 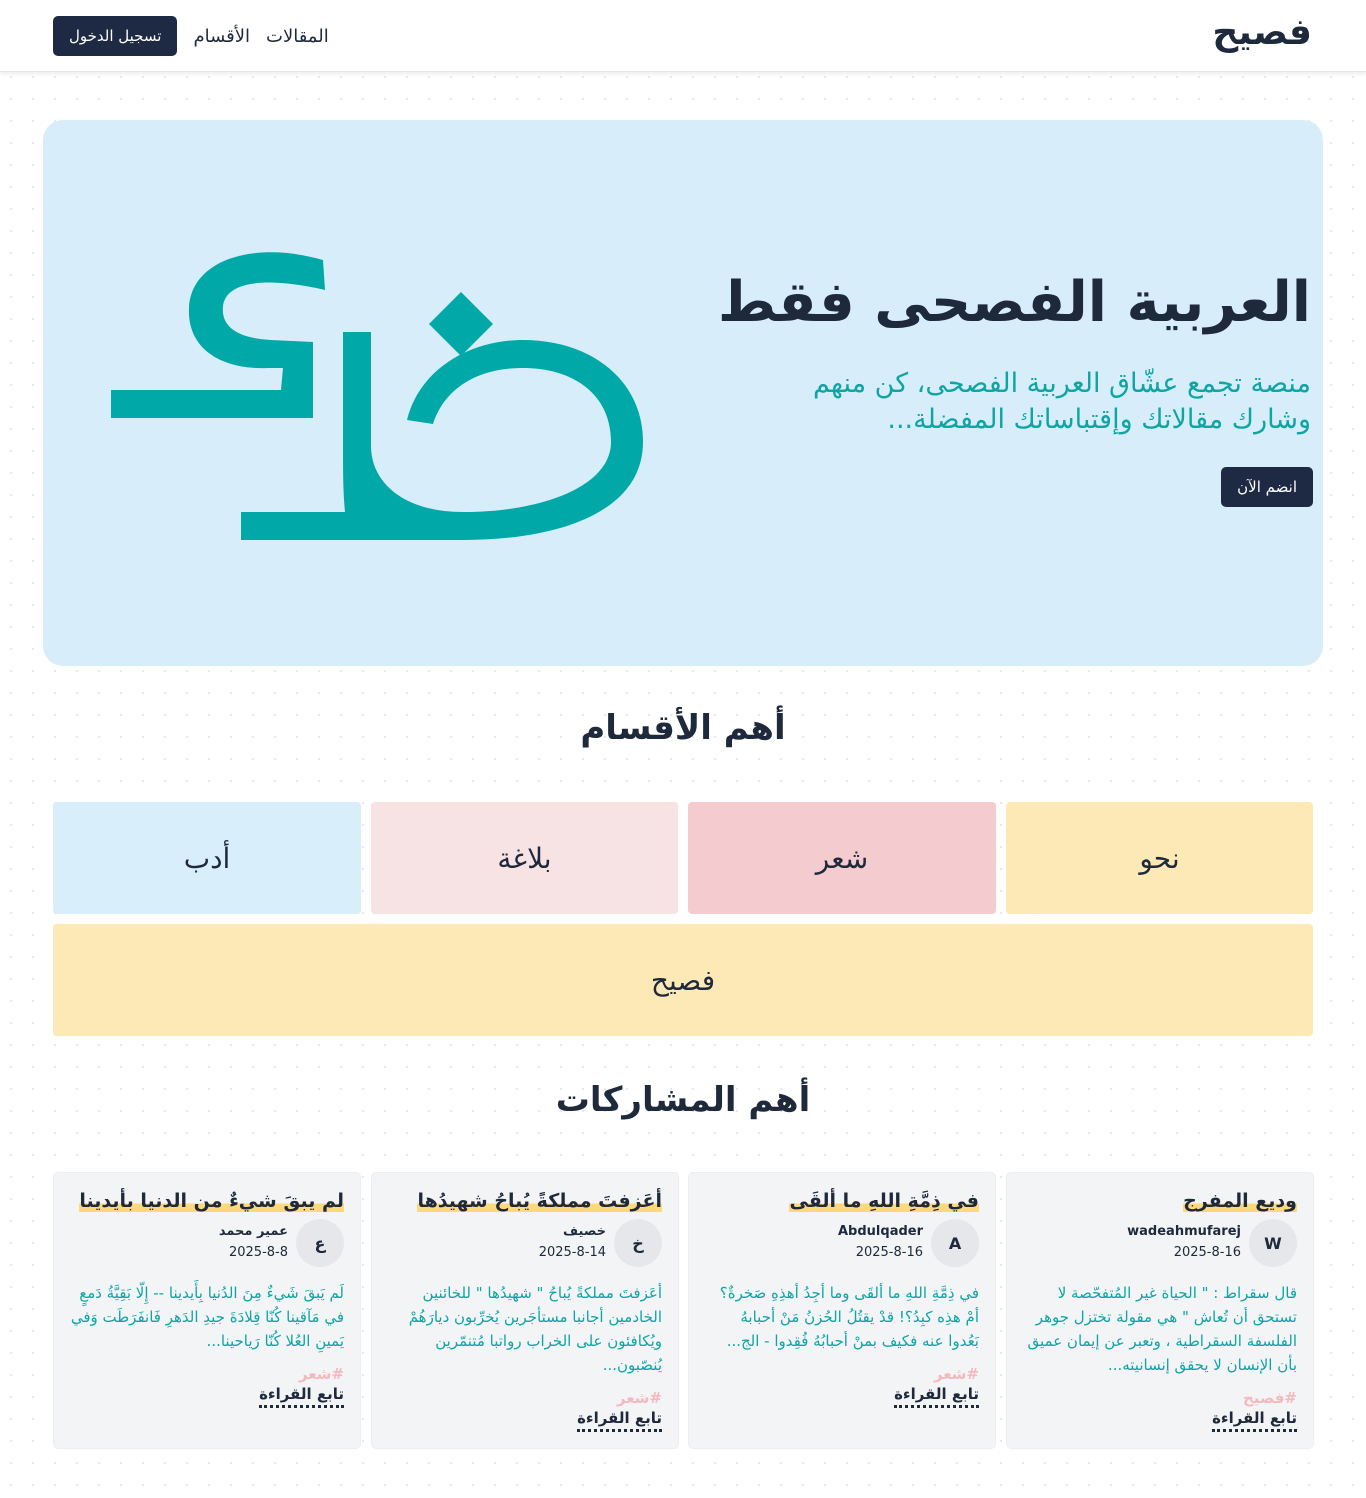 What do you see at coordinates (1159, 858) in the screenshot?
I see `category-nahw: نحو` at bounding box center [1159, 858].